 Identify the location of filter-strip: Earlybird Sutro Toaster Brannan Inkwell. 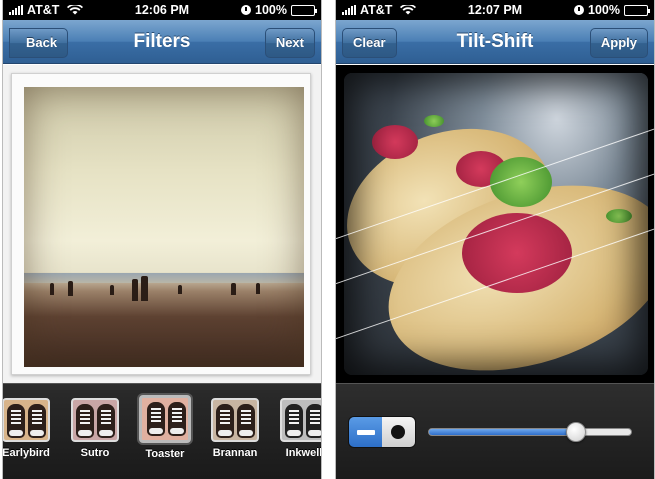
(162, 431).